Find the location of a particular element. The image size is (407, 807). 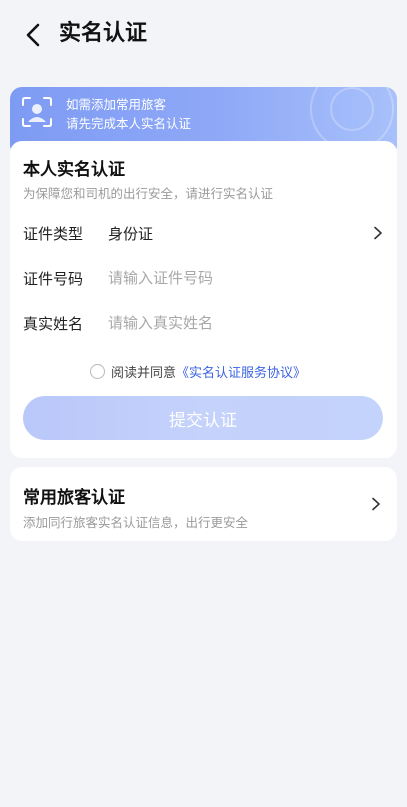

banner-text: 如需添加常用旅客 请先完成本人实名认证 is located at coordinates (128, 114).